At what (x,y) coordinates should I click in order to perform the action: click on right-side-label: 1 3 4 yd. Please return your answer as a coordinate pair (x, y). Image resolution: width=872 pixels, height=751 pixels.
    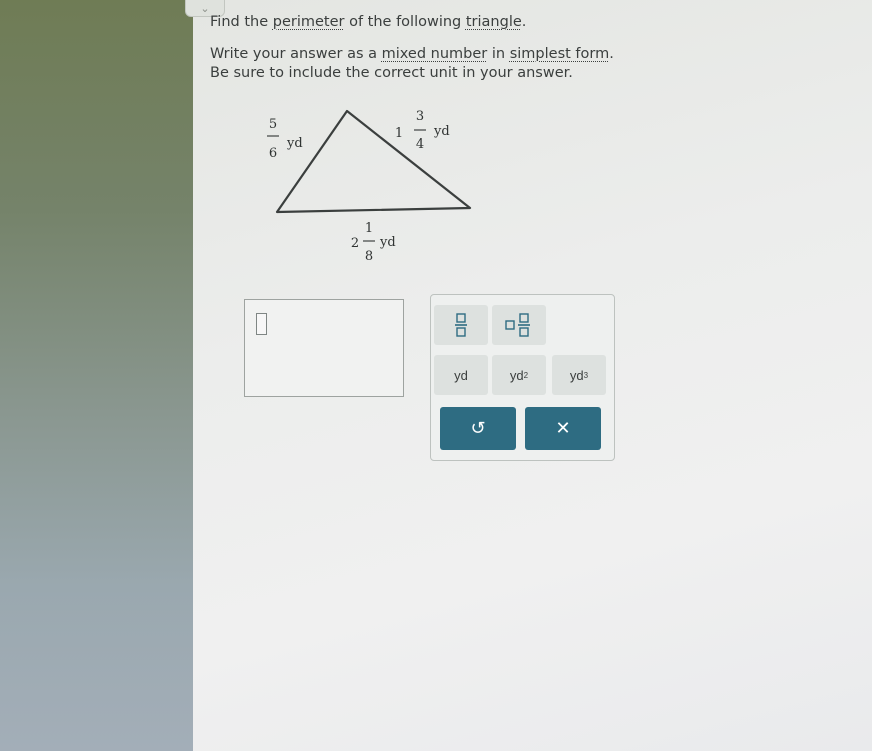
    Looking at the image, I should click on (422, 130).